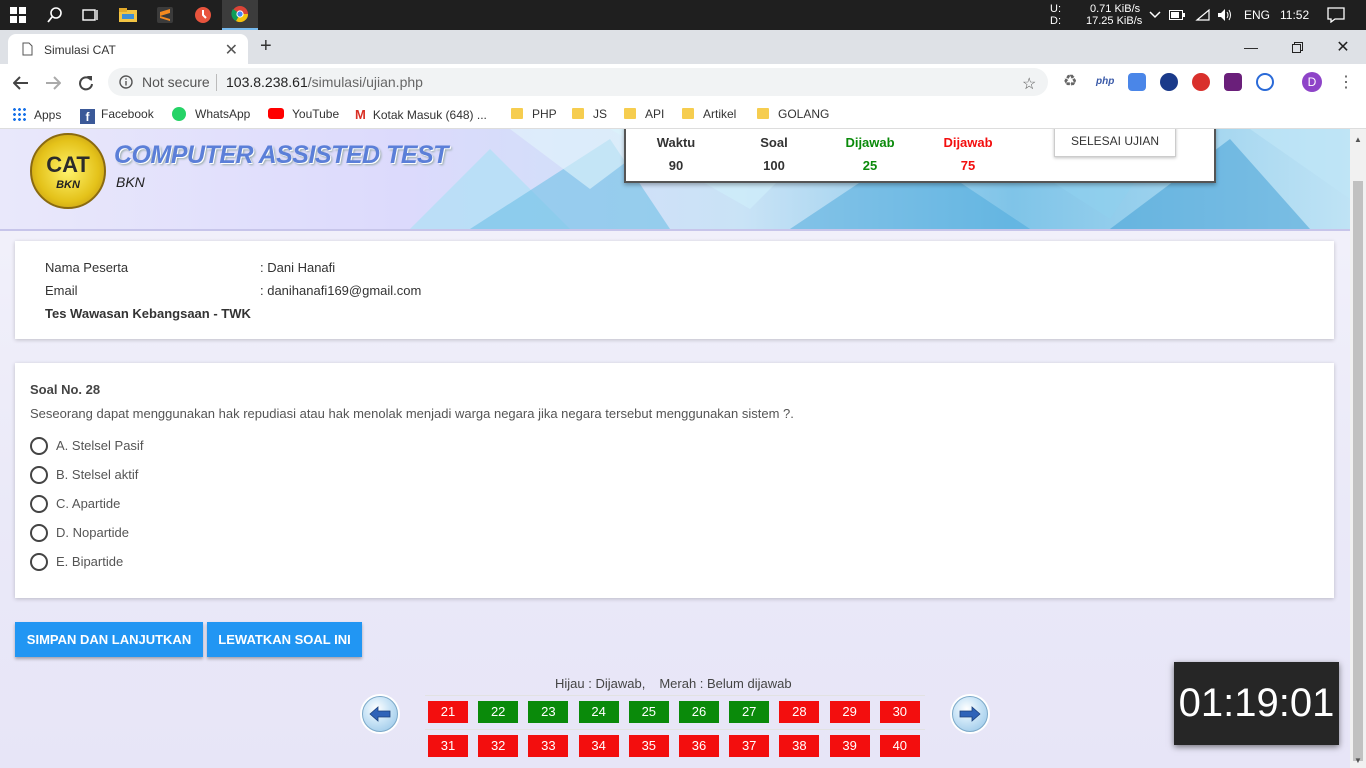 The width and height of the screenshot is (1366, 768). What do you see at coordinates (600, 114) in the screenshot?
I see `bookmark-label: JS` at bounding box center [600, 114].